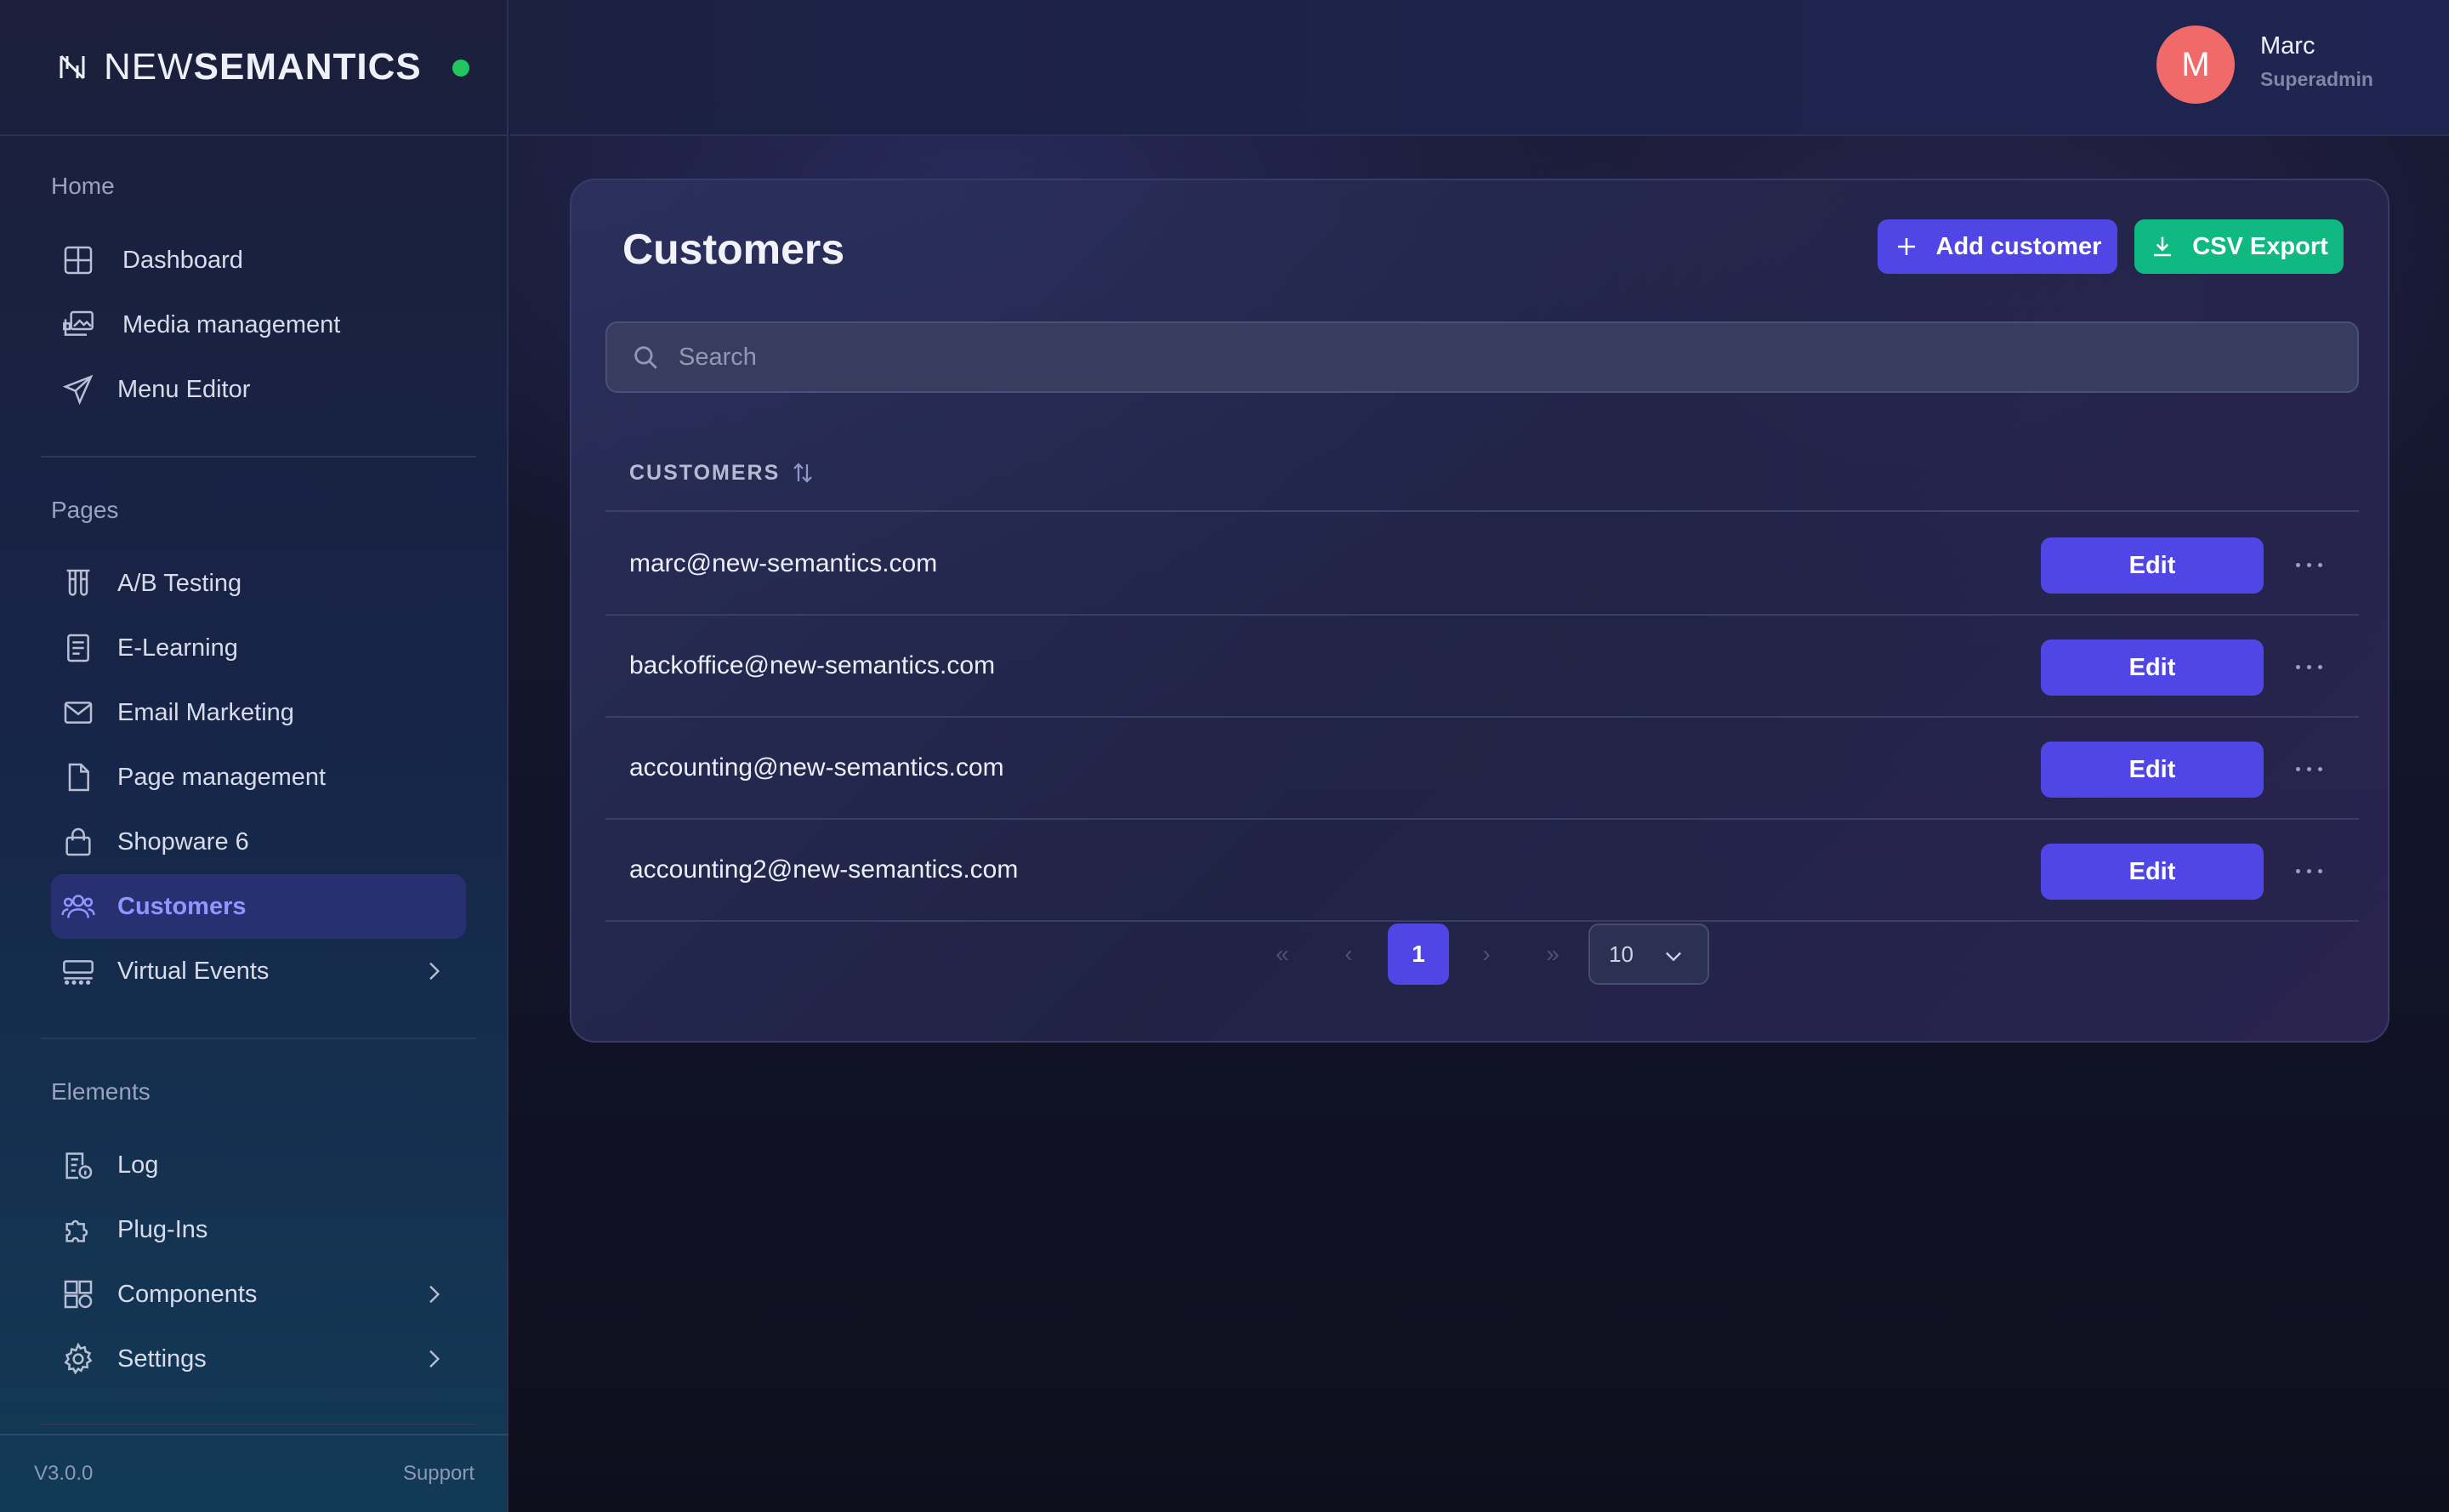 The image size is (2449, 1512). I want to click on sidebar-item-label: Virtual Events, so click(193, 971).